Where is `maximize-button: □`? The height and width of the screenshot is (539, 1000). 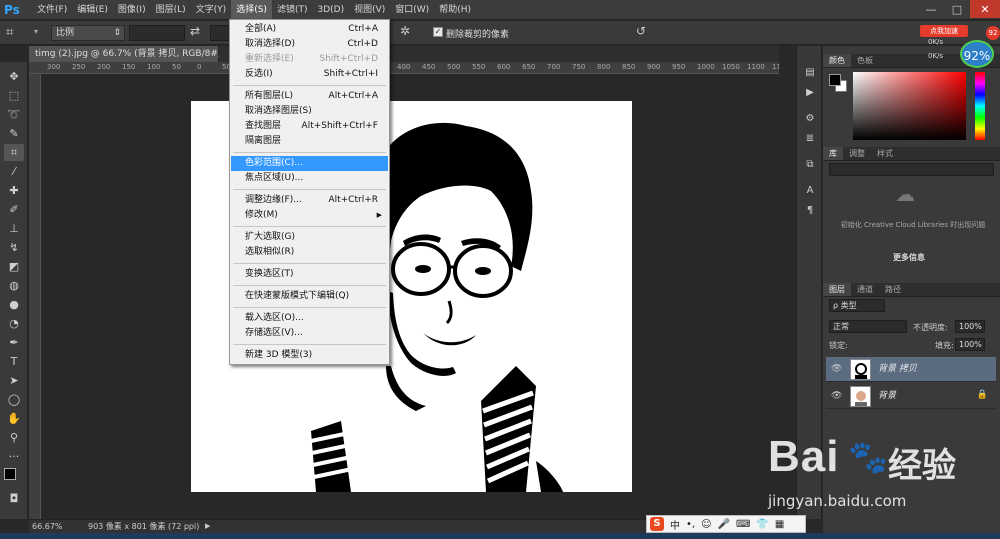 maximize-button: □ is located at coordinates (957, 9).